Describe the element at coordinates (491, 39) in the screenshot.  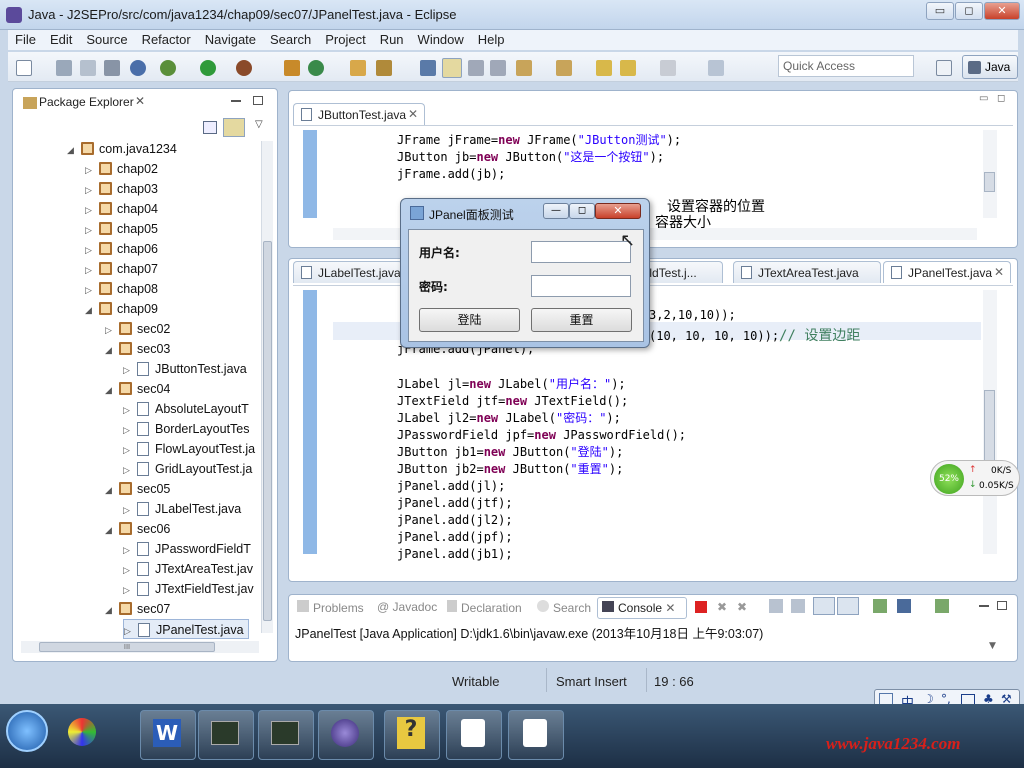
I see `menu-help: Help` at that location.